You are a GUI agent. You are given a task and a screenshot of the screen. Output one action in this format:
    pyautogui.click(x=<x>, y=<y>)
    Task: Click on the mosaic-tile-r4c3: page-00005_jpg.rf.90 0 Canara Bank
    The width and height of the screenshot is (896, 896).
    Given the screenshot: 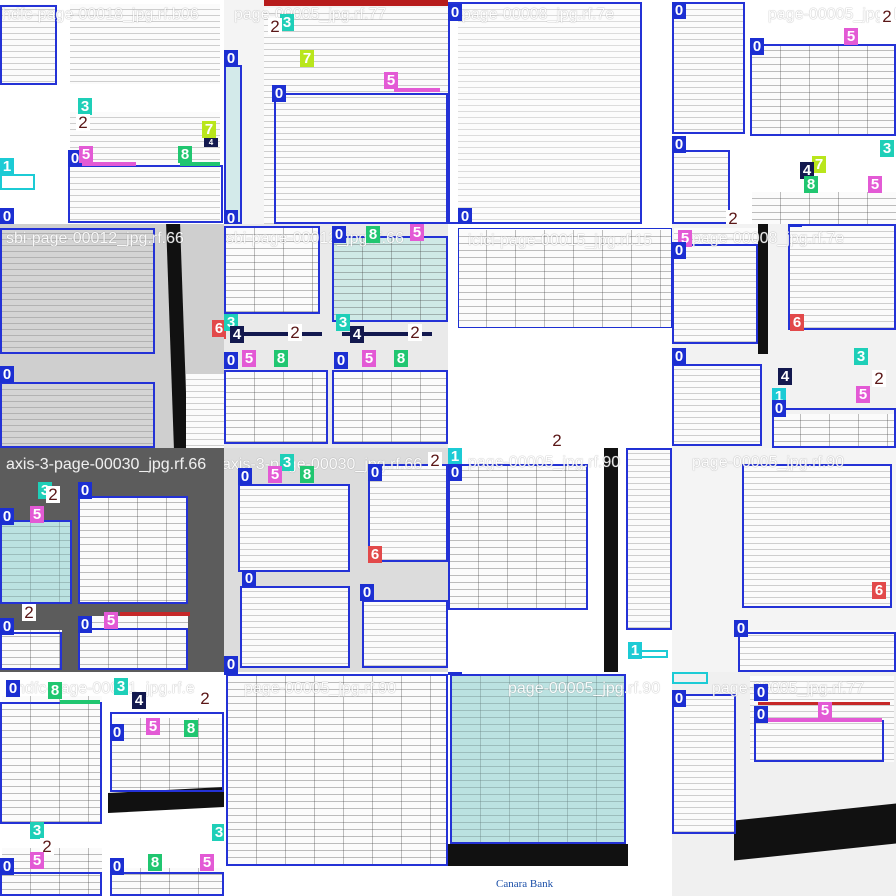 What is the action you would take?
    pyautogui.click(x=560, y=784)
    